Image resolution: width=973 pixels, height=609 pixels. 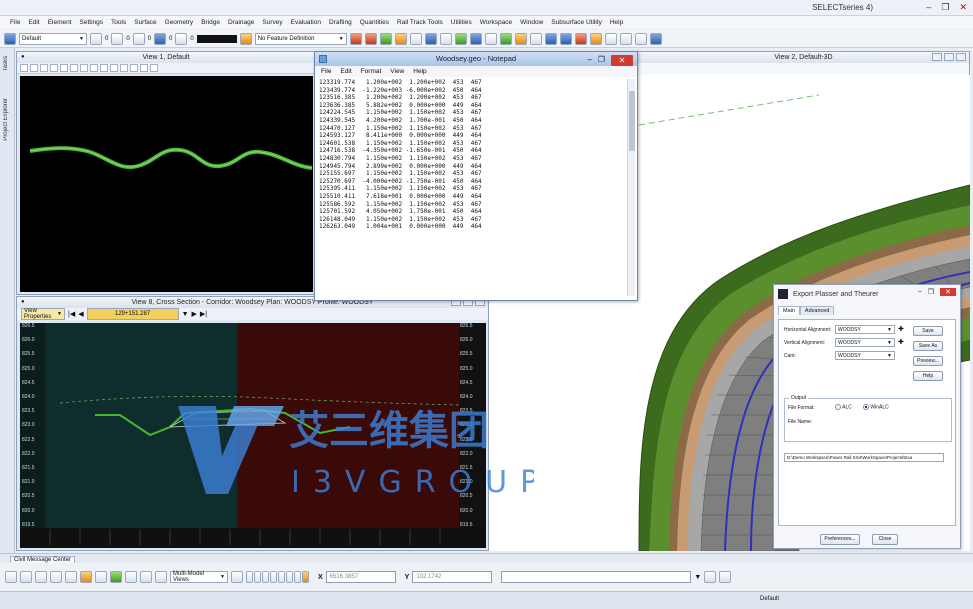 What do you see at coordinates (430, 38) in the screenshot?
I see `primary-tools-icon` at bounding box center [430, 38].